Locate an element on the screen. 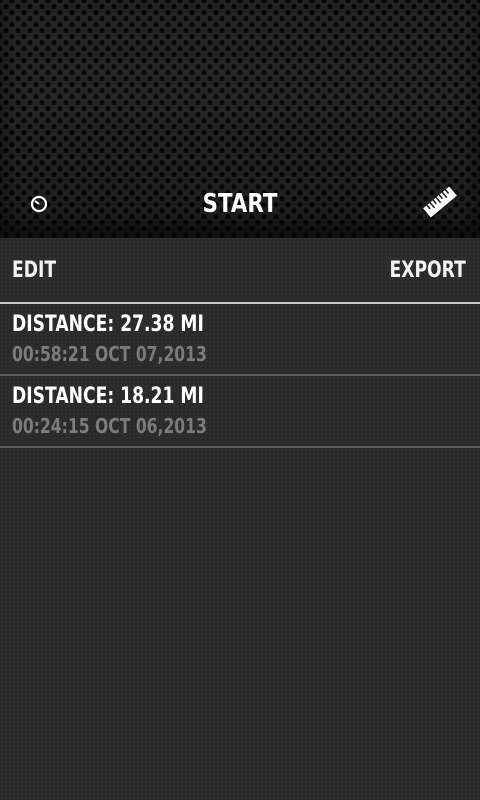 The image size is (480, 800). export-button: EXPORT is located at coordinates (428, 270).